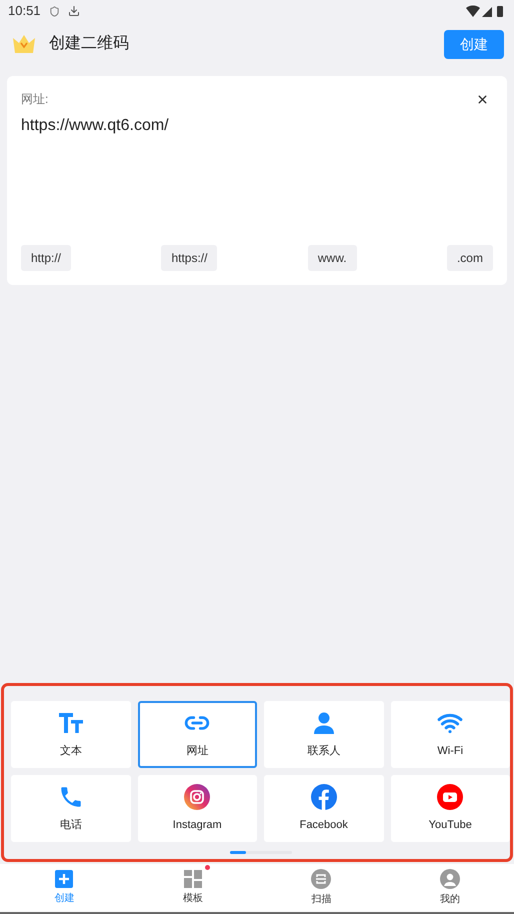 Image resolution: width=514 pixels, height=914 pixels. I want to click on nav-tab: 扫描, so click(321, 888).